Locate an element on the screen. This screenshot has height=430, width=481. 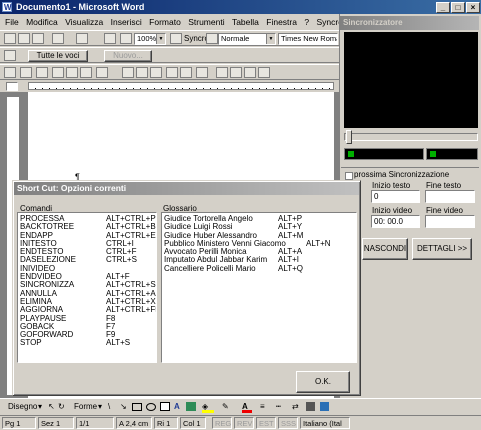
word-app-icon is located at coordinates (7, 8).